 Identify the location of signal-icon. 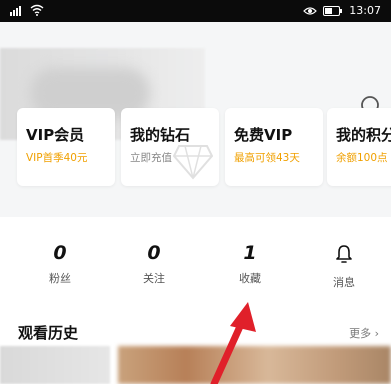
(15, 11).